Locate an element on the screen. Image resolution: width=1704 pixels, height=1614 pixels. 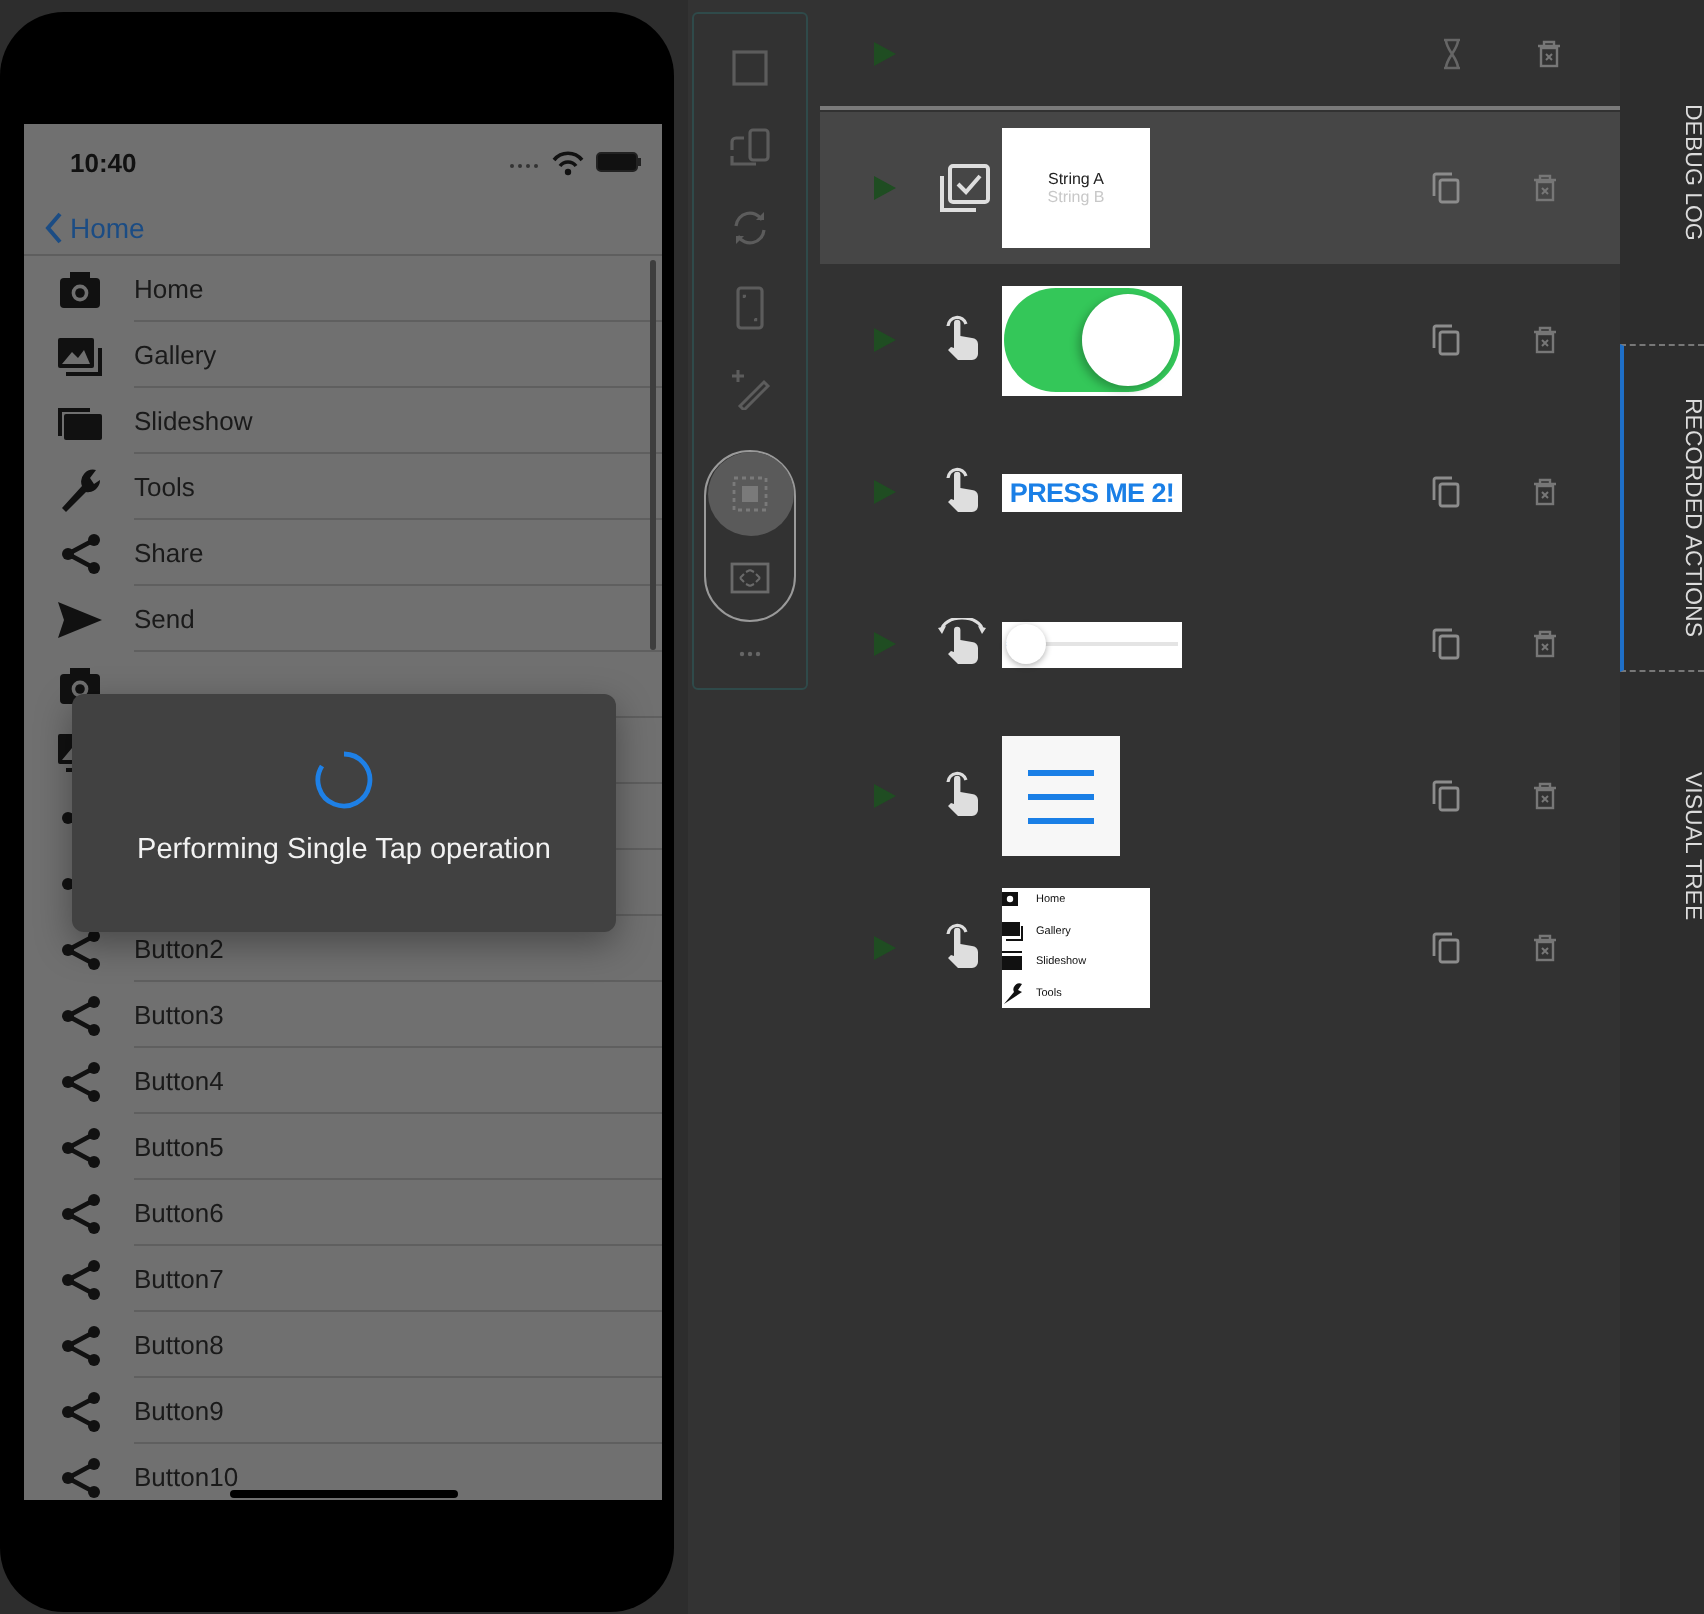
rotate-device-icon is located at coordinates (750, 148).